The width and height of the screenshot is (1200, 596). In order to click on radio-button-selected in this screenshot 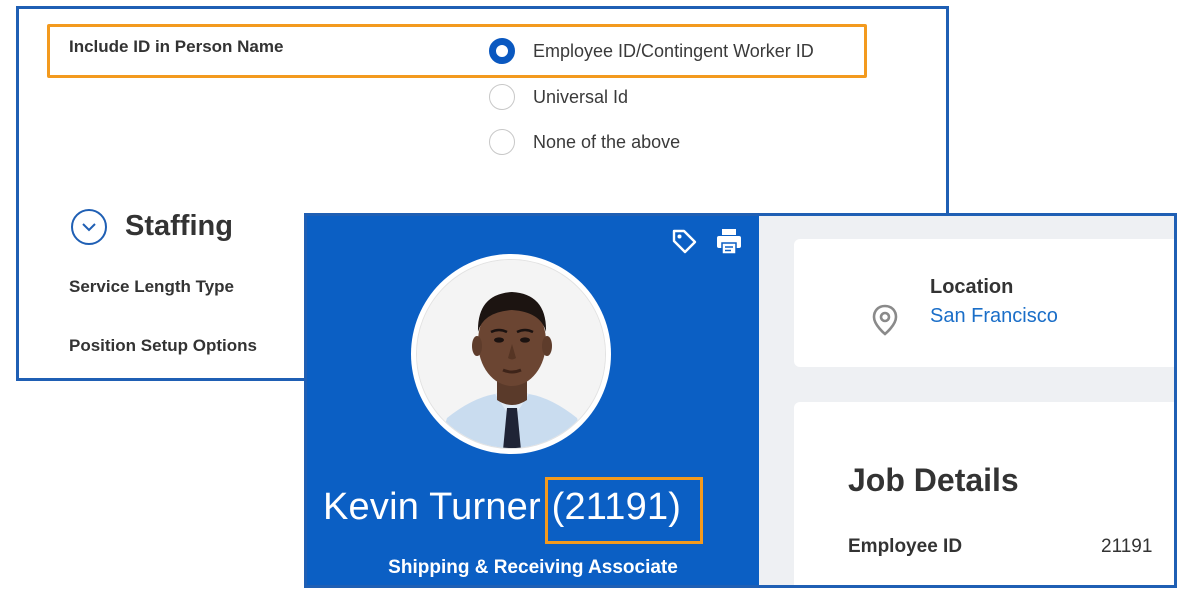, I will do `click(502, 51)`.